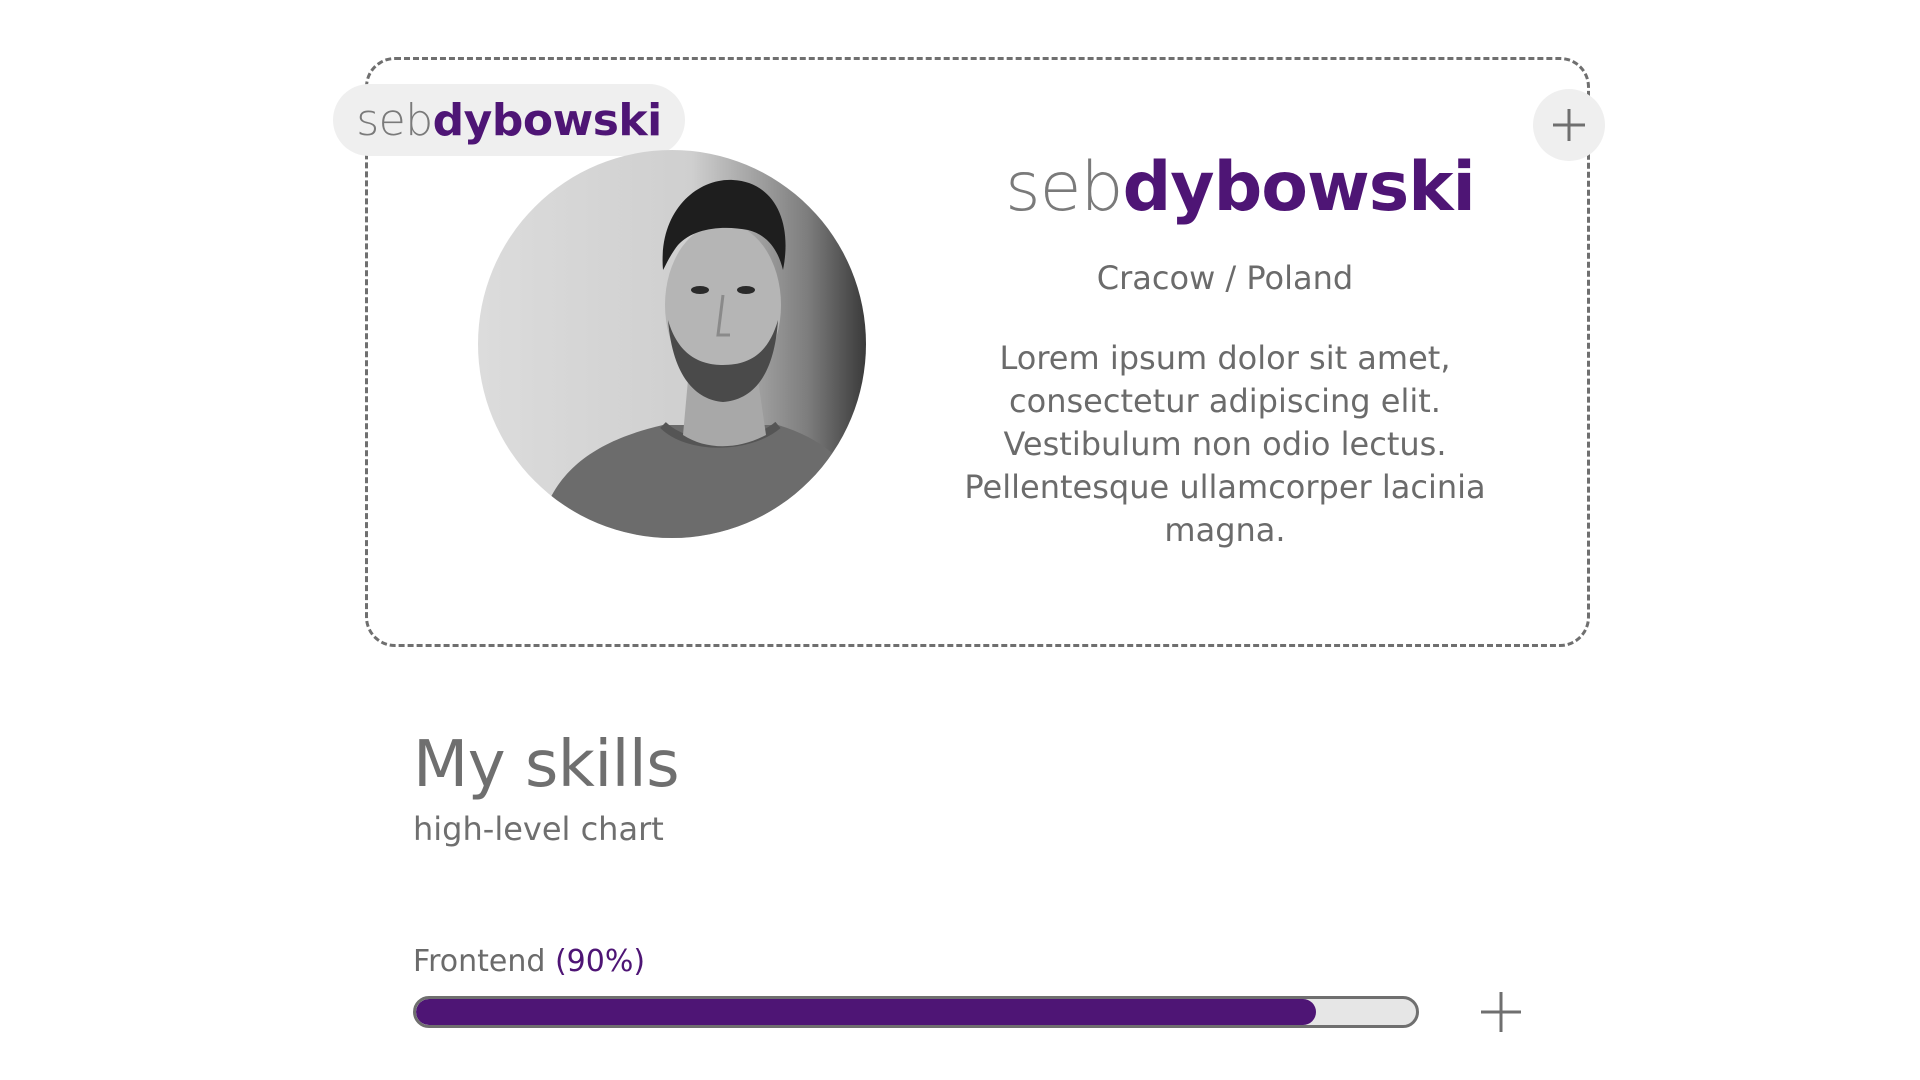 This screenshot has height=1080, width=1920. What do you see at coordinates (538, 829) in the screenshot?
I see `skills-subtitle: high-level chart` at bounding box center [538, 829].